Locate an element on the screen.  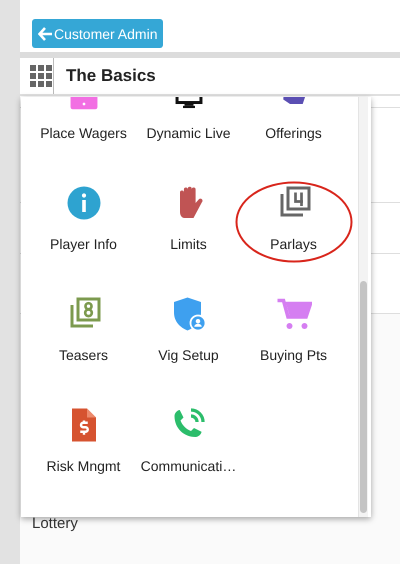
menu-tile: Risk Mngmt is located at coordinates (83, 435).